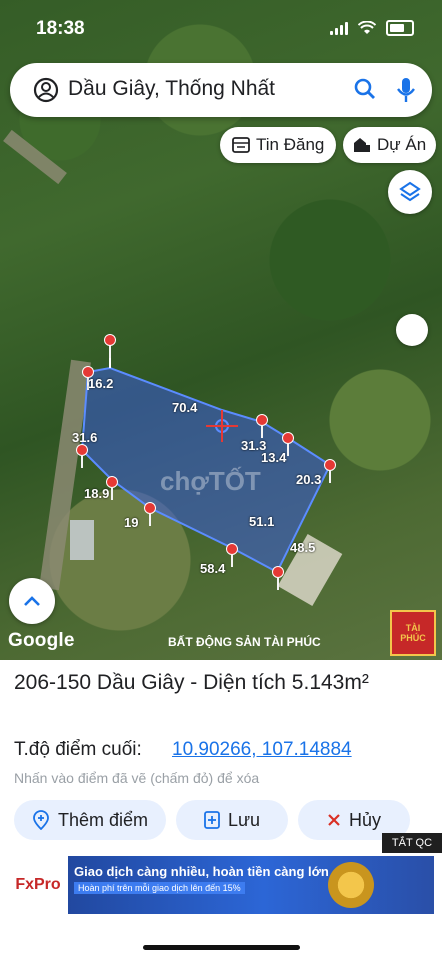 This screenshot has height=960, width=442. Describe the element at coordinates (362, 145) in the screenshot. I see `building-icon` at that location.